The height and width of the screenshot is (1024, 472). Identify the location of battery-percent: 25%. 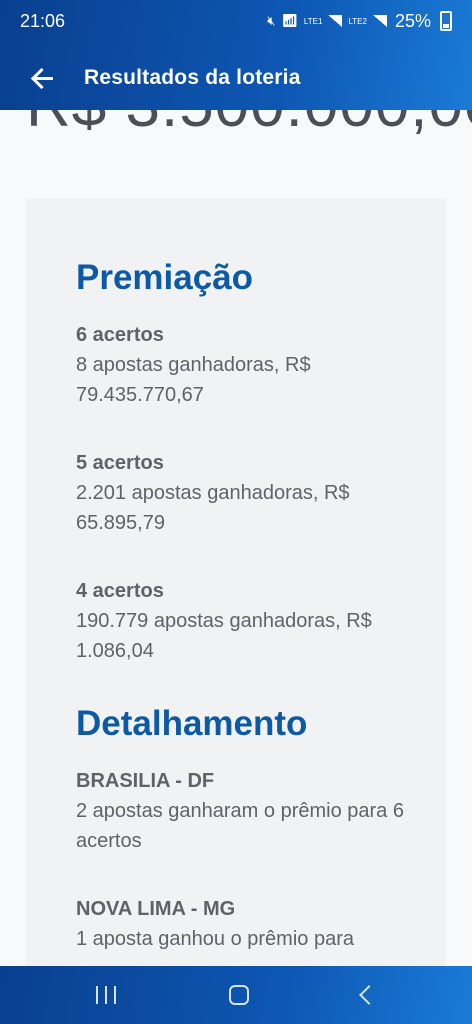
(412, 20).